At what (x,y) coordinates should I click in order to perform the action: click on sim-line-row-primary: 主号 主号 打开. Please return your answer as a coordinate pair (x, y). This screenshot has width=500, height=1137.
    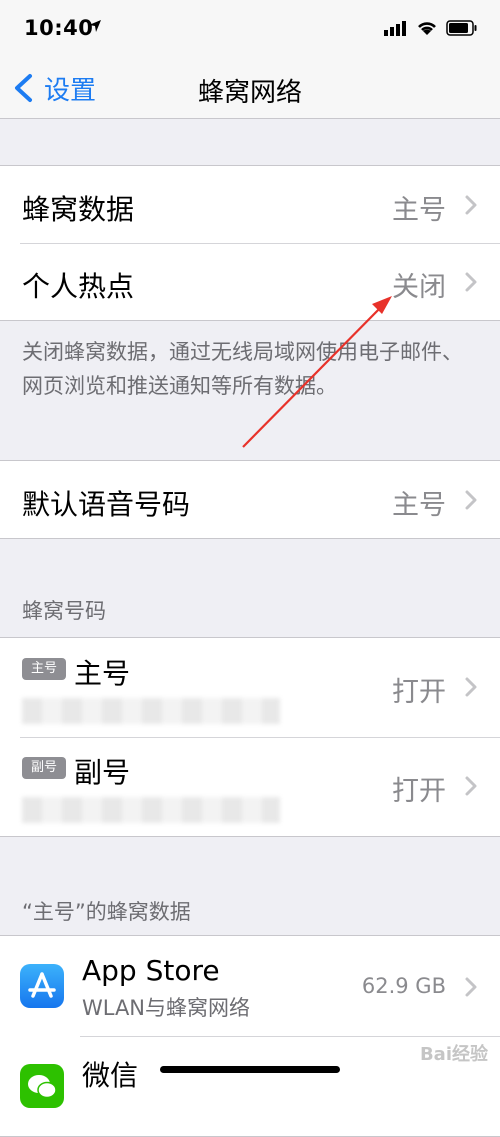
    Looking at the image, I should click on (250, 687).